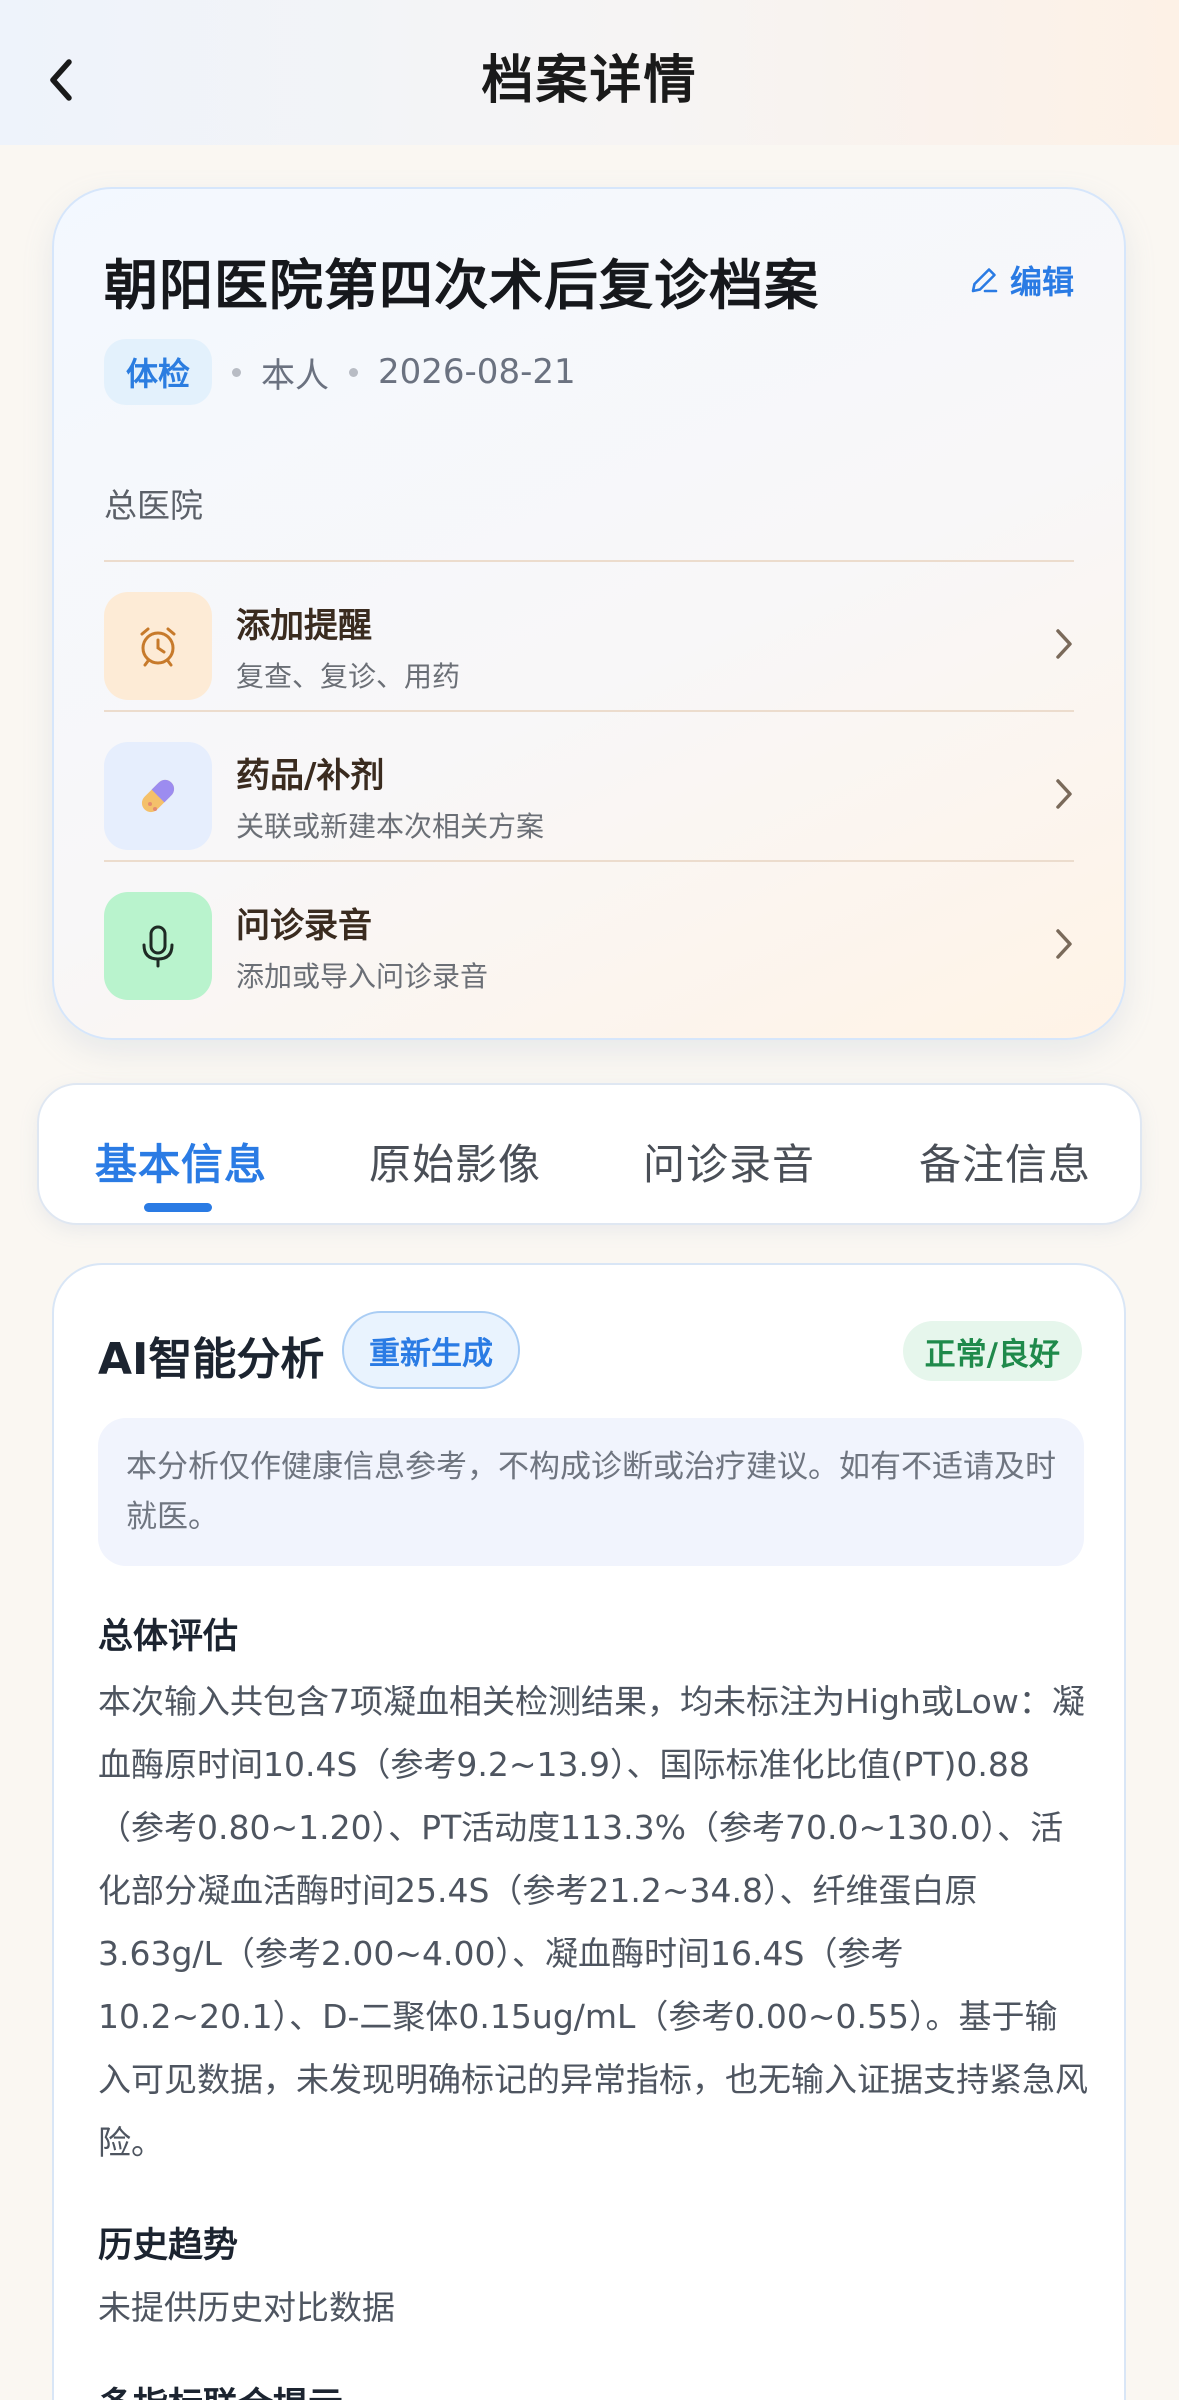 Image resolution: width=1179 pixels, height=2400 pixels. I want to click on tab-original-images: 原始影像, so click(455, 1161).